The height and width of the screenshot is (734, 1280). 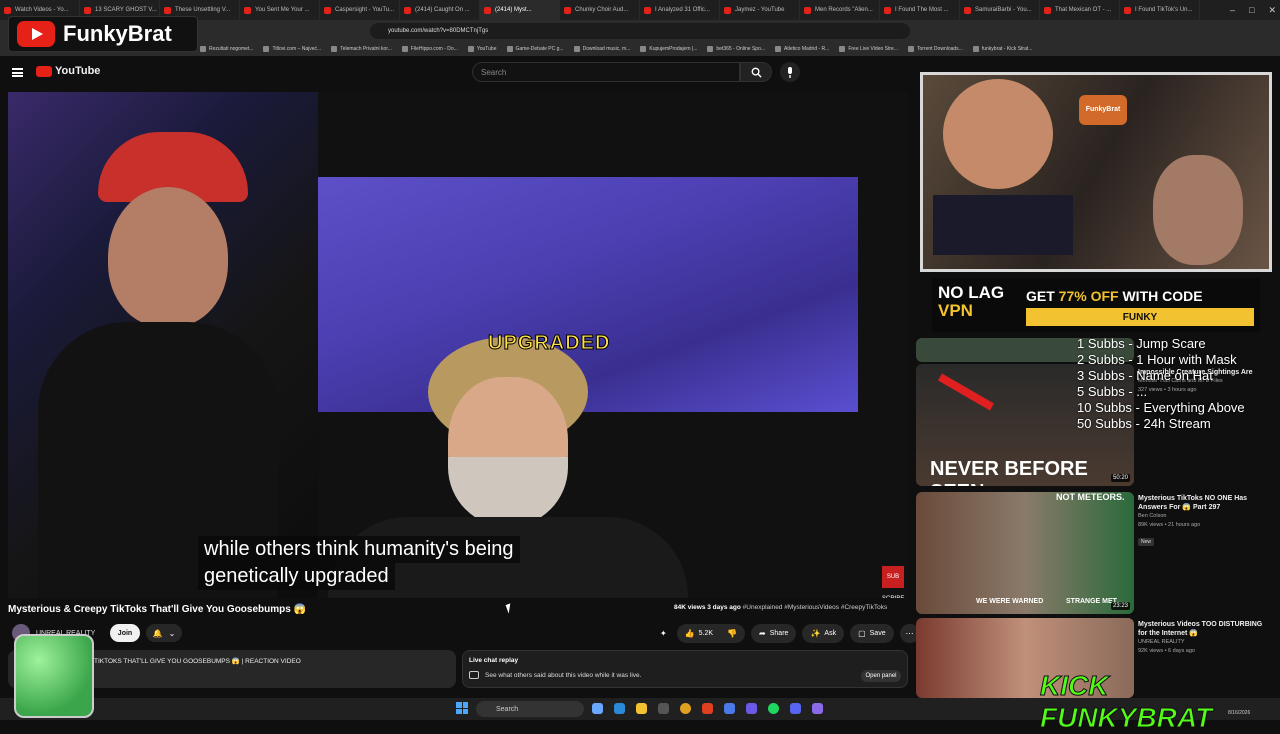 I want to click on url-field: youtube.com/watch?v=80DMCTnjTgs, so click(x=640, y=31).